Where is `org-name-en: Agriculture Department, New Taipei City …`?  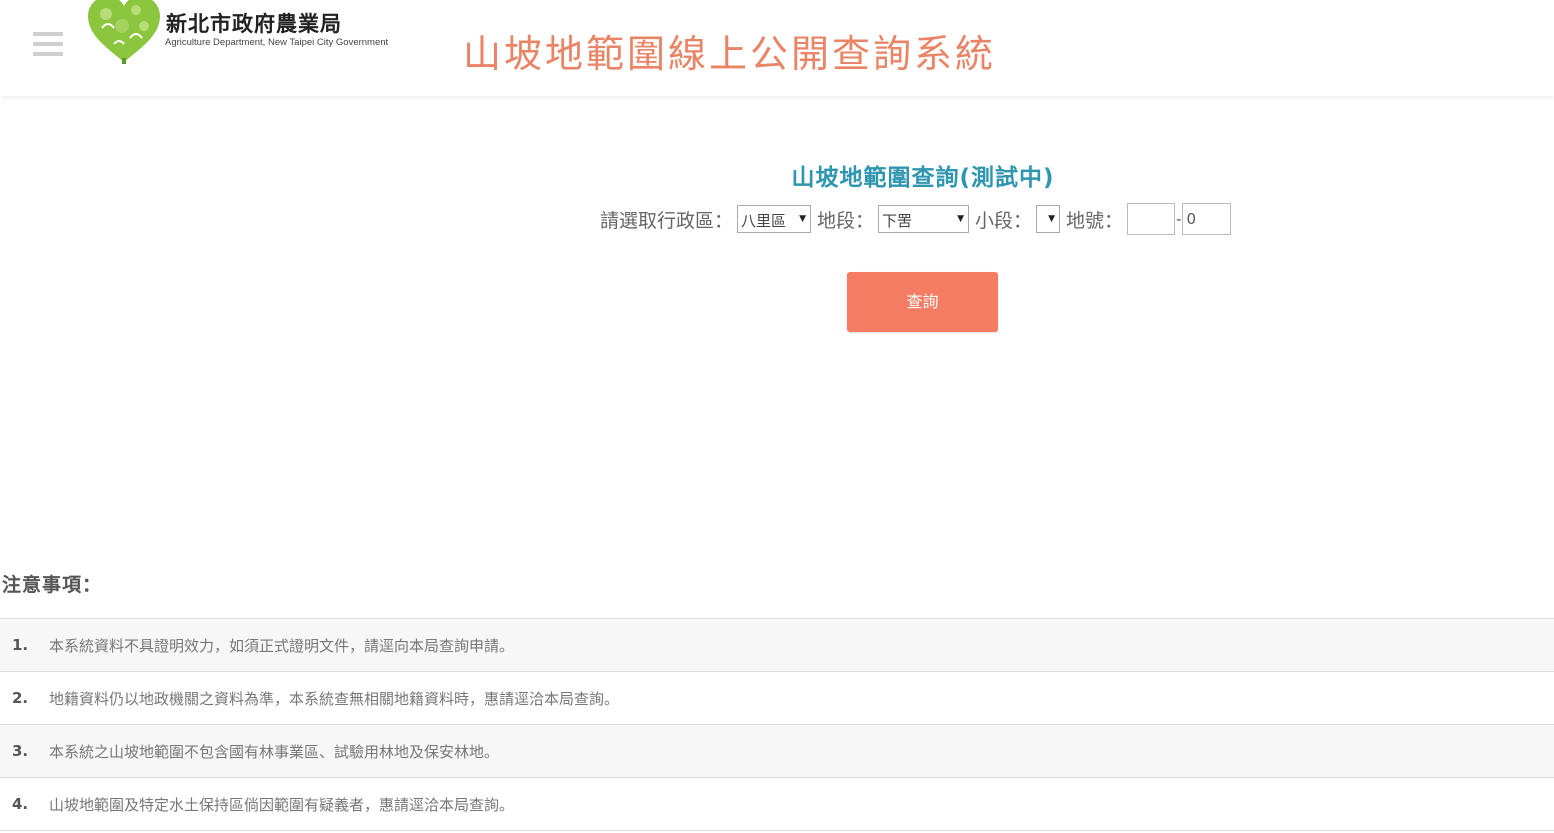 org-name-en: Agriculture Department, New Taipei City … is located at coordinates (277, 42).